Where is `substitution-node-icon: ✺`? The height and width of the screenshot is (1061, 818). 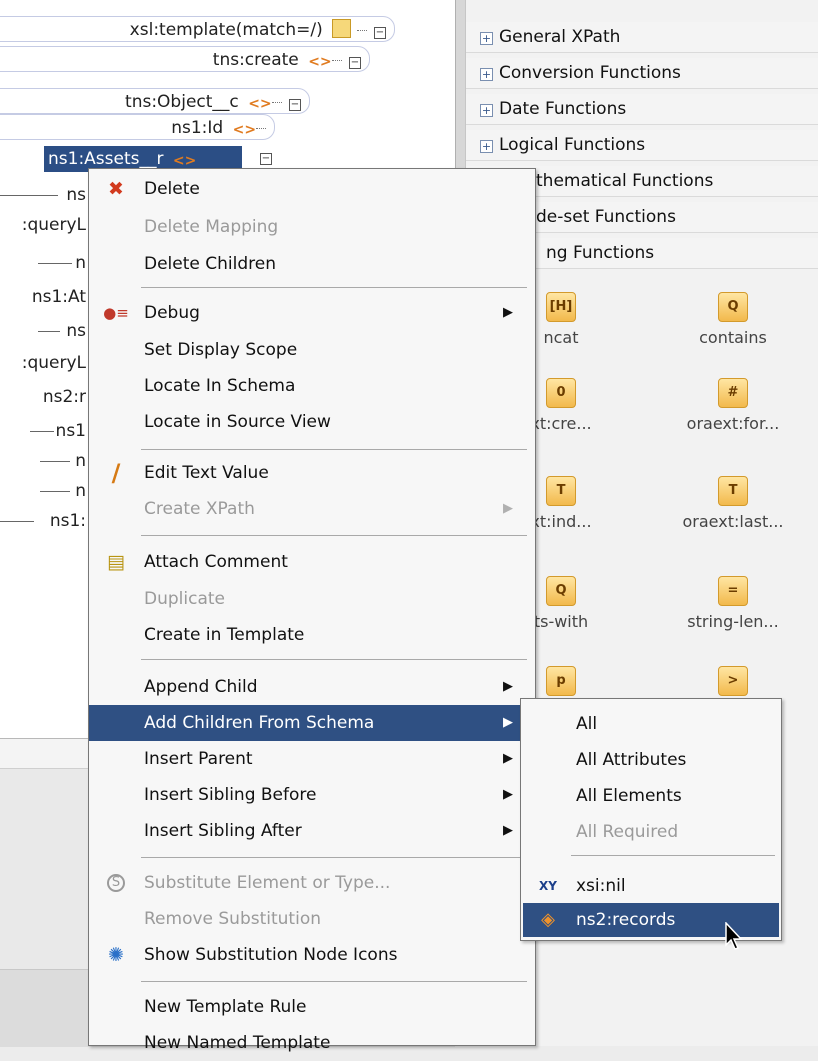
substitution-node-icon: ✺ is located at coordinates (116, 955).